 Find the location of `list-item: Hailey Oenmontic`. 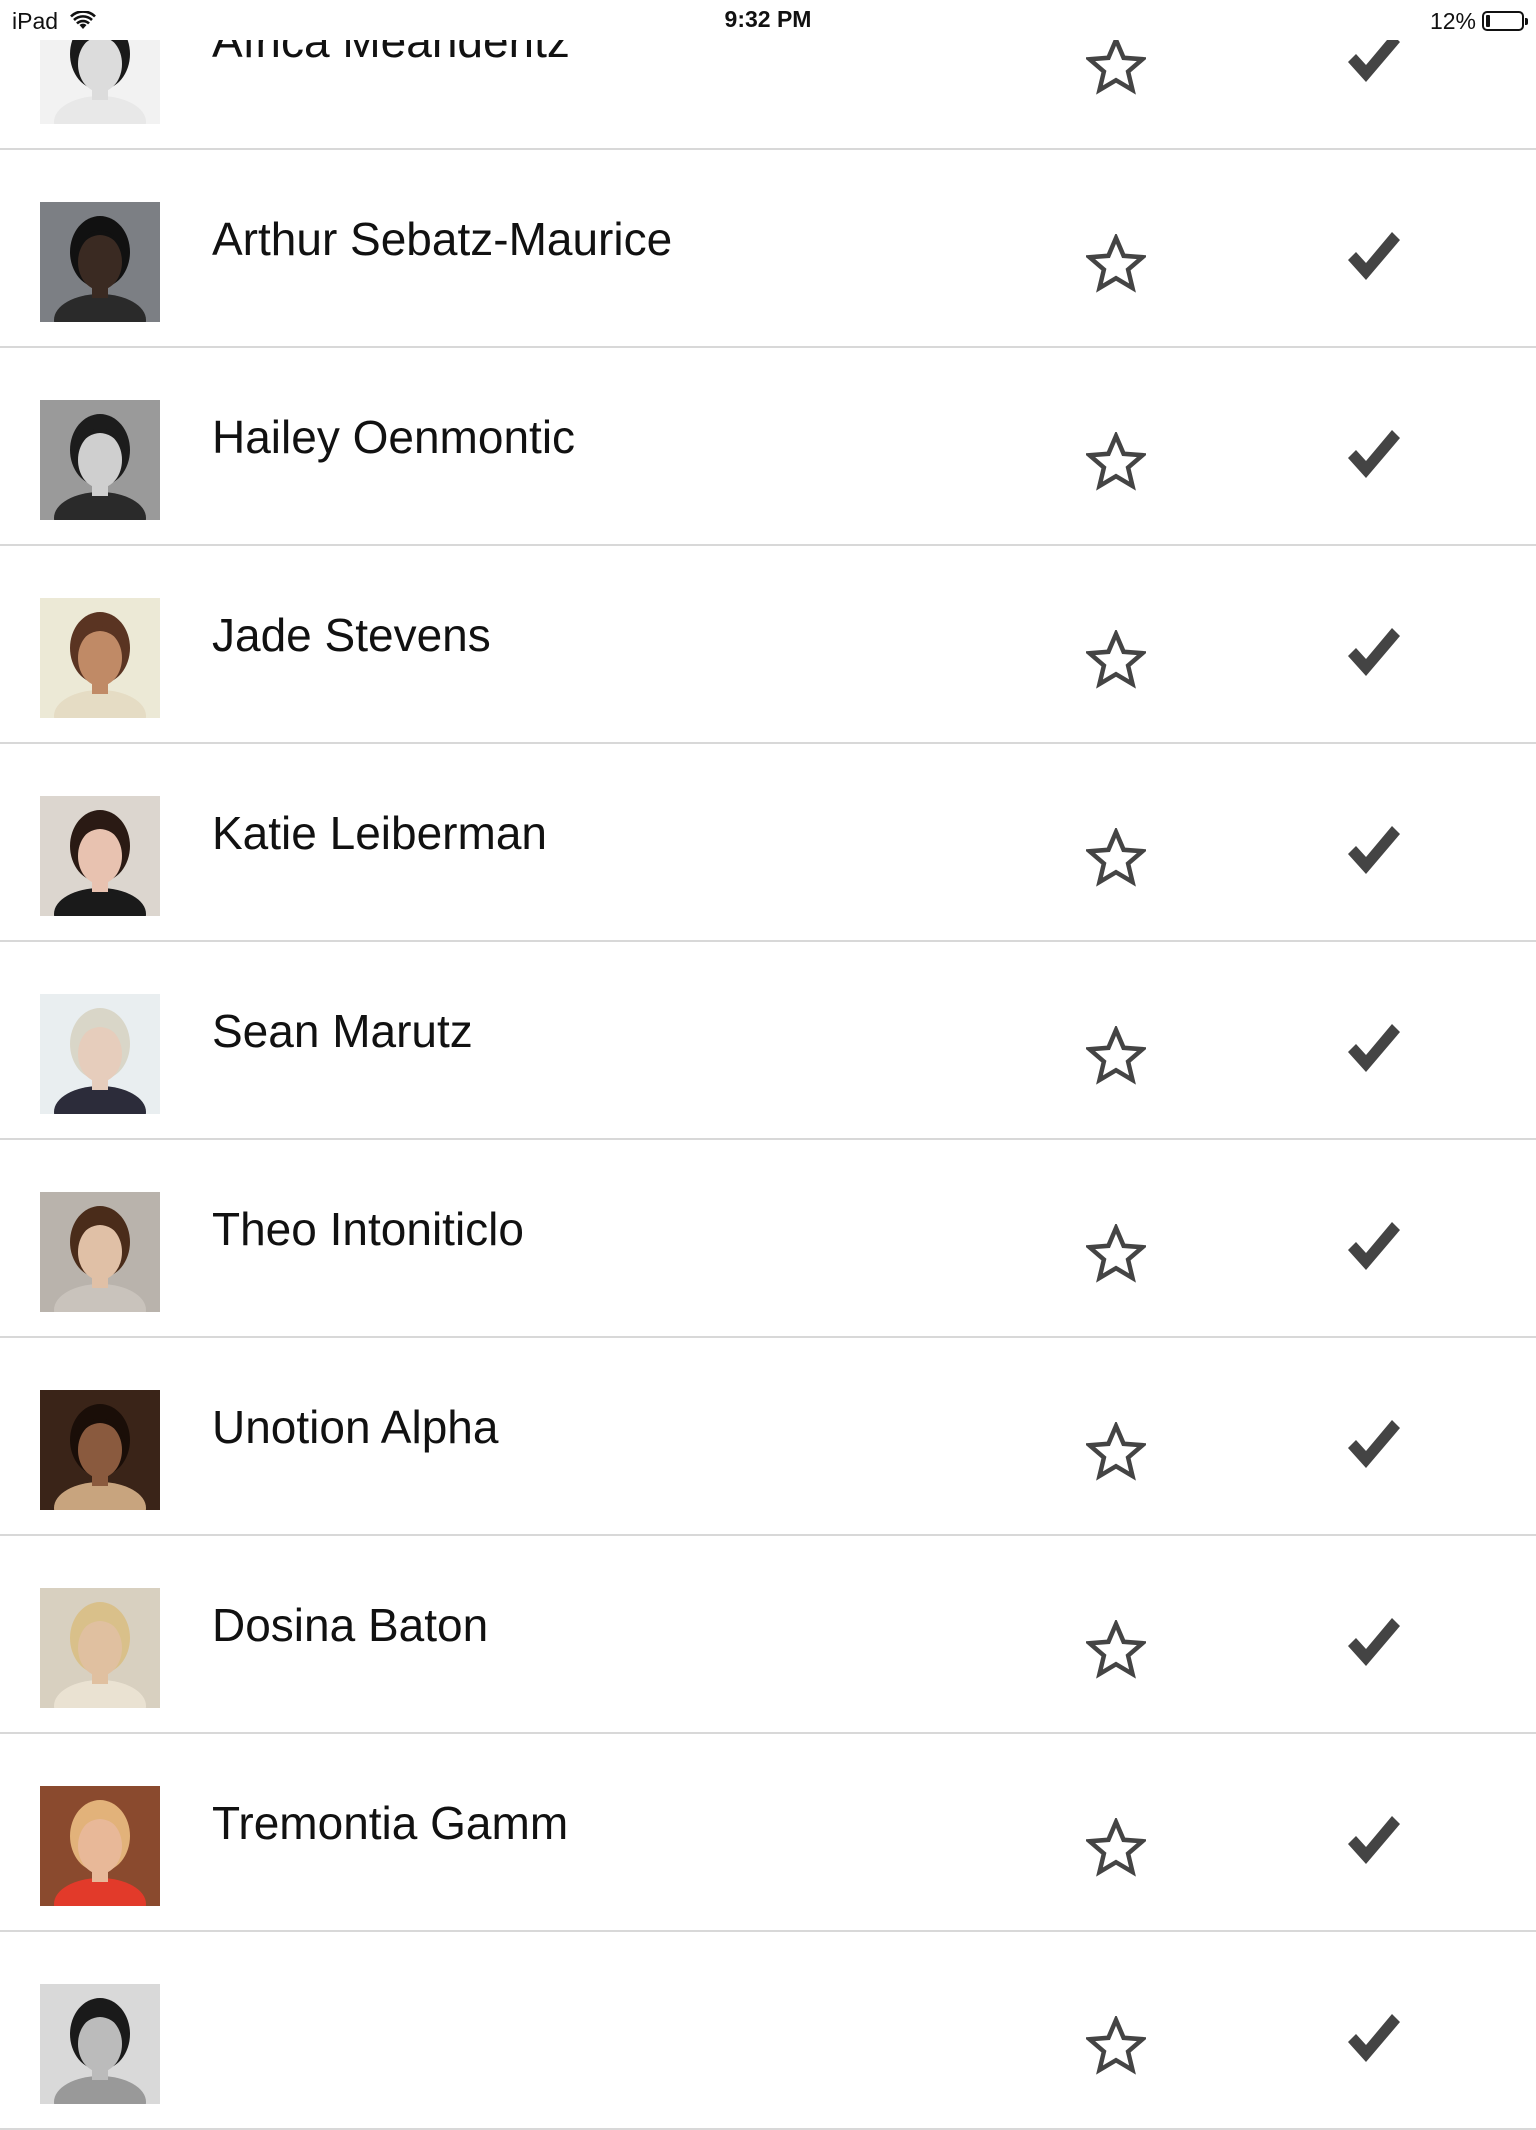

list-item: Hailey Oenmontic is located at coordinates (768, 447).